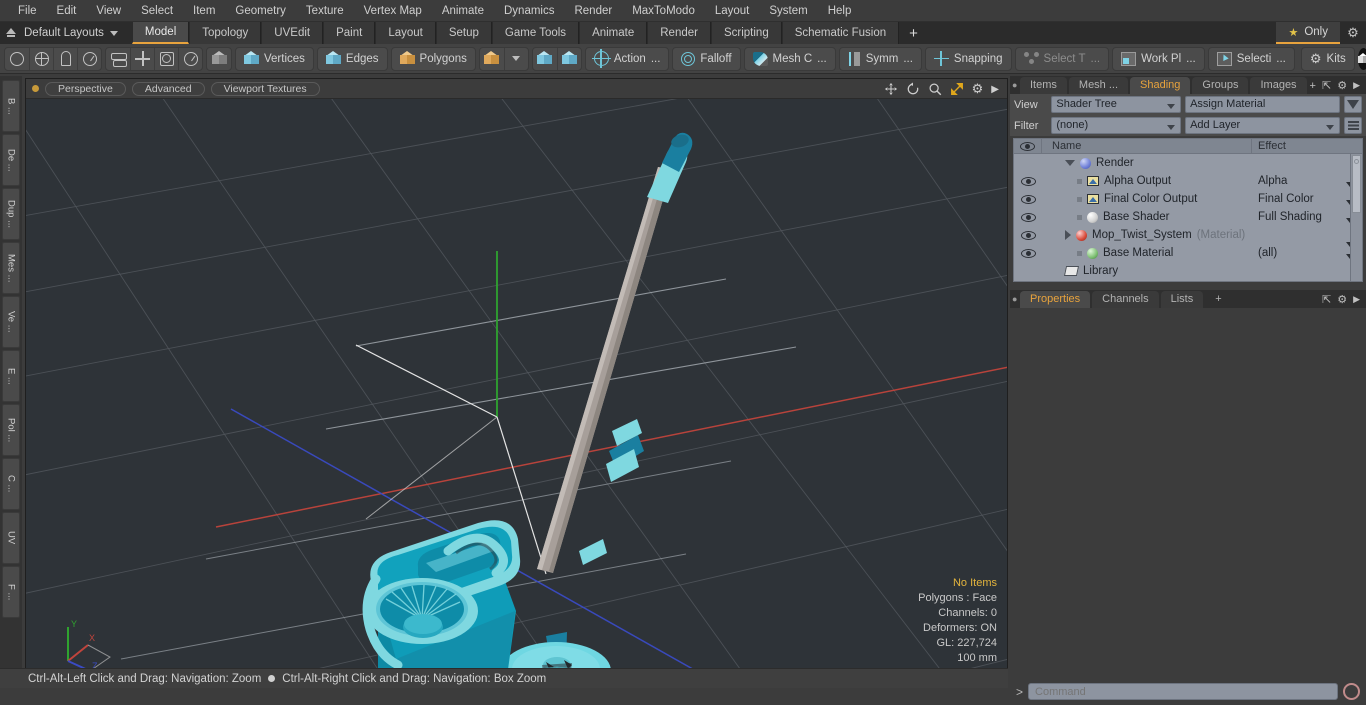 The image size is (1366, 705). What do you see at coordinates (529, 11) in the screenshot?
I see `menu-item-dynamics: Dynamics` at bounding box center [529, 11].